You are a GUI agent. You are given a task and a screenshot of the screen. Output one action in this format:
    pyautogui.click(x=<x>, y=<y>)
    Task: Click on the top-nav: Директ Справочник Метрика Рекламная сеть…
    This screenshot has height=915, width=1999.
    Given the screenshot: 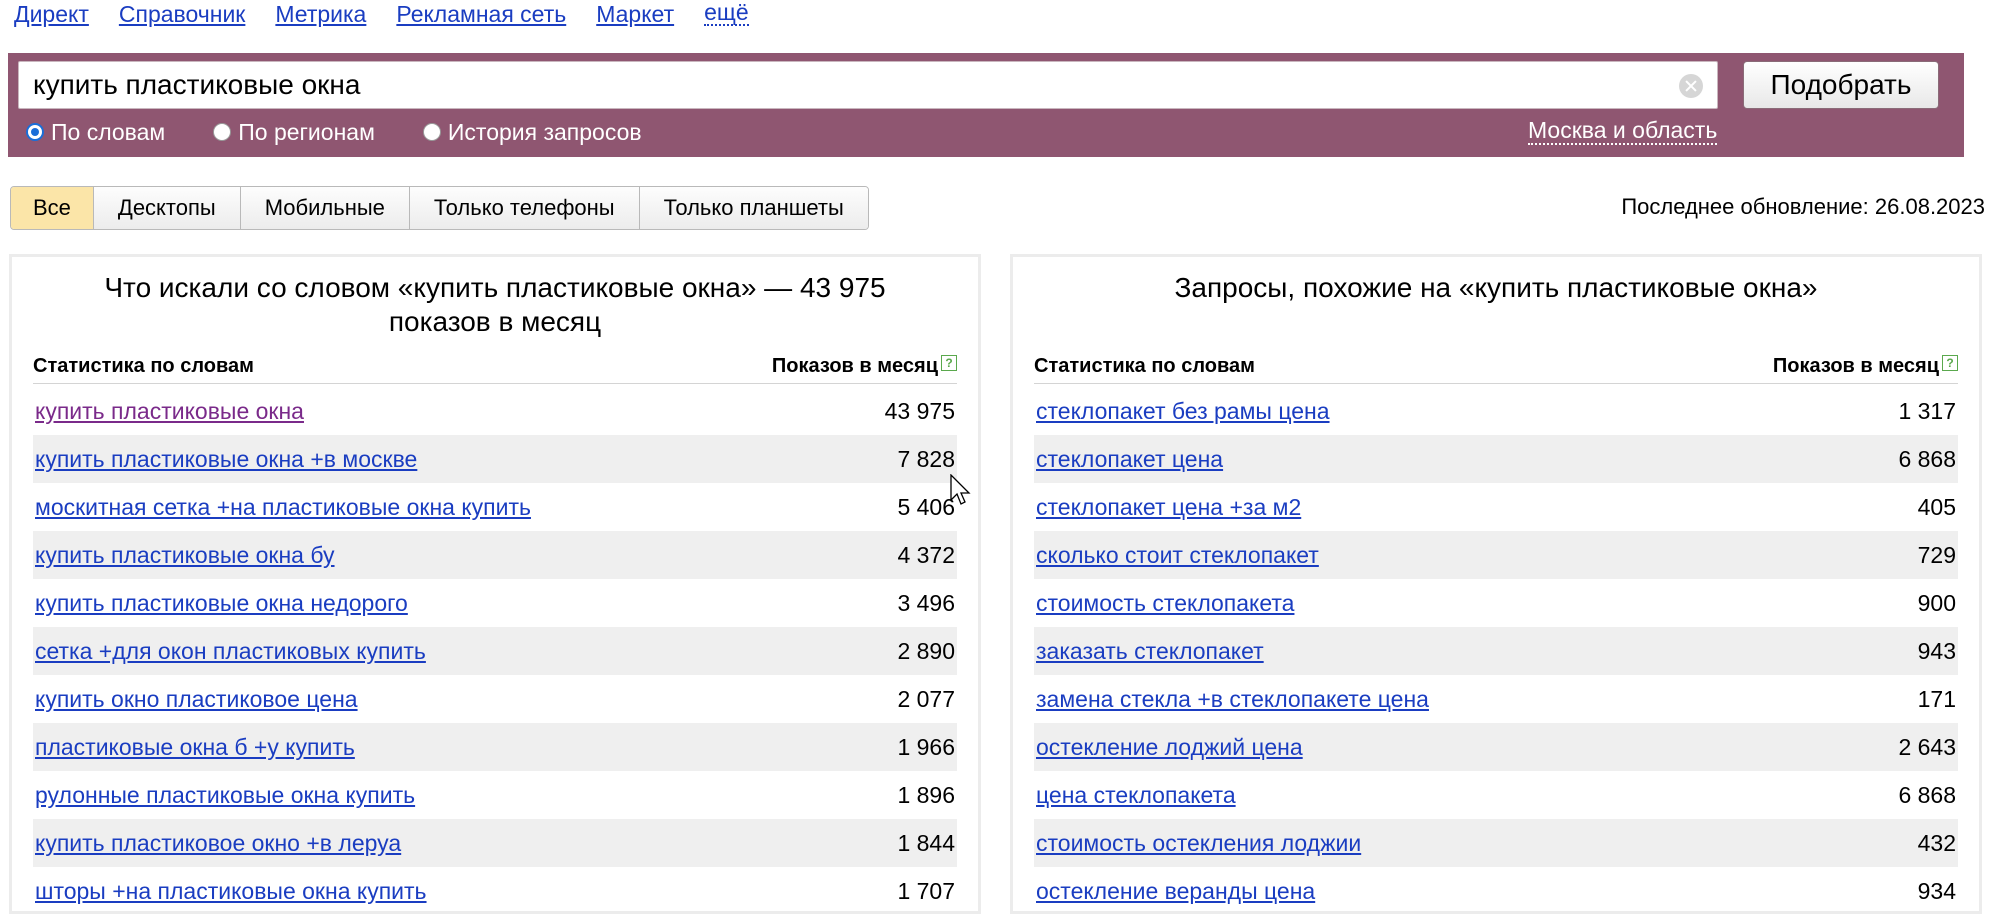 What is the action you would take?
    pyautogui.click(x=396, y=15)
    